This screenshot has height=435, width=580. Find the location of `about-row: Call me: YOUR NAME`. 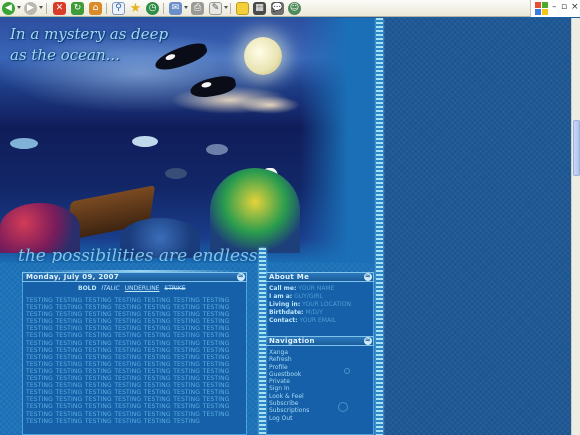

about-row: Call me: YOUR NAME is located at coordinates (319, 289).